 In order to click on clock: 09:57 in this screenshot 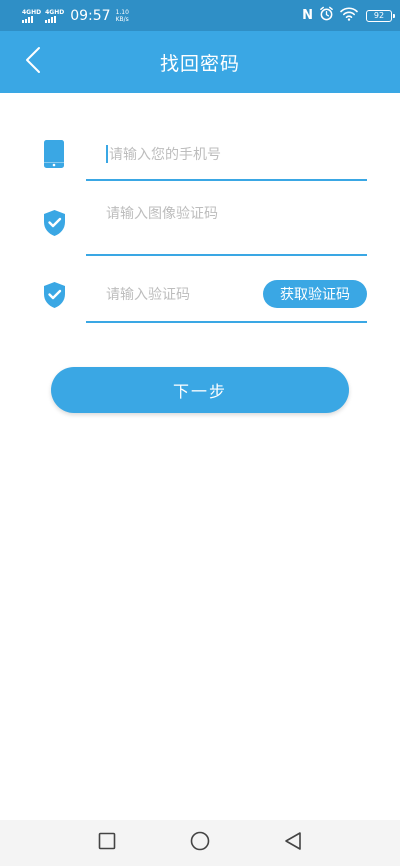, I will do `click(90, 15)`.